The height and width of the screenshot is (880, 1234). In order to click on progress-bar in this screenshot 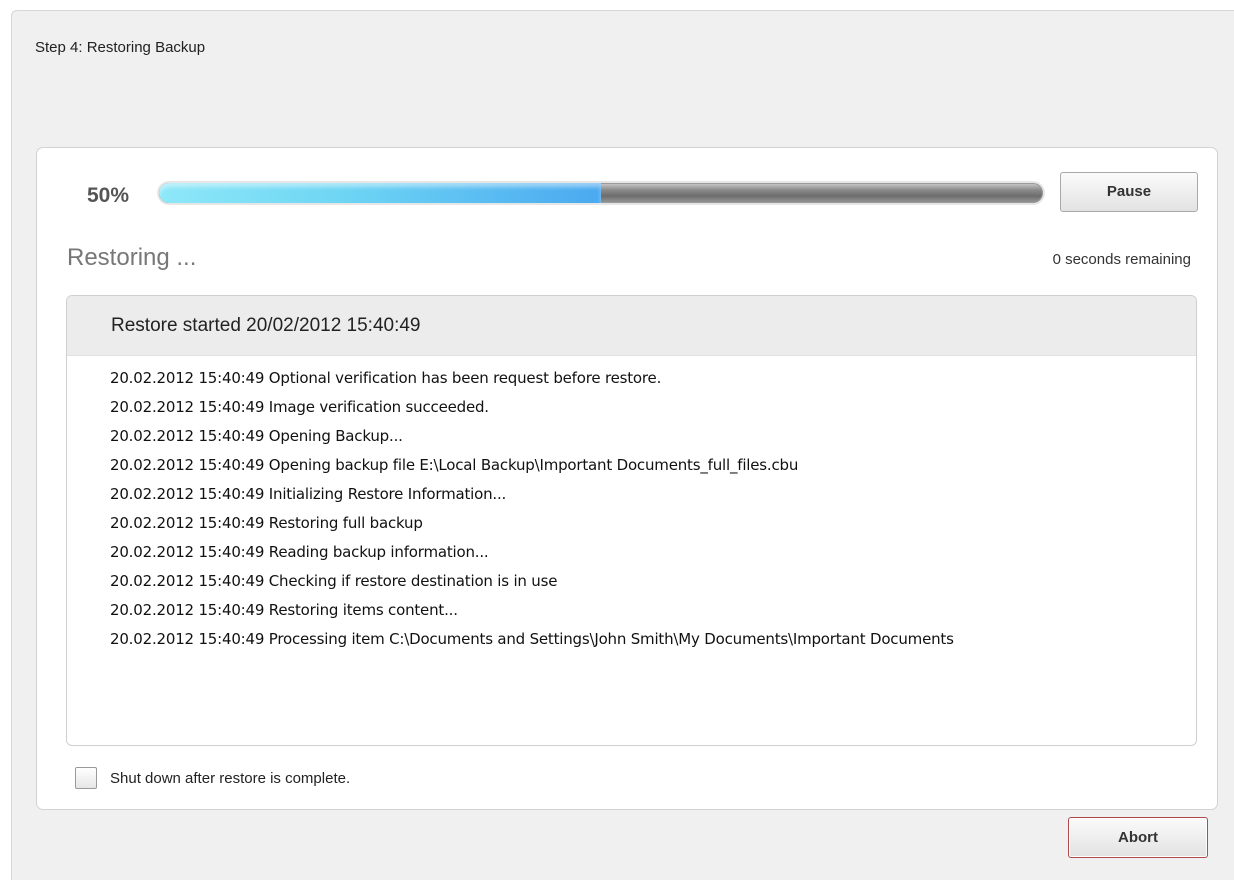, I will do `click(601, 193)`.